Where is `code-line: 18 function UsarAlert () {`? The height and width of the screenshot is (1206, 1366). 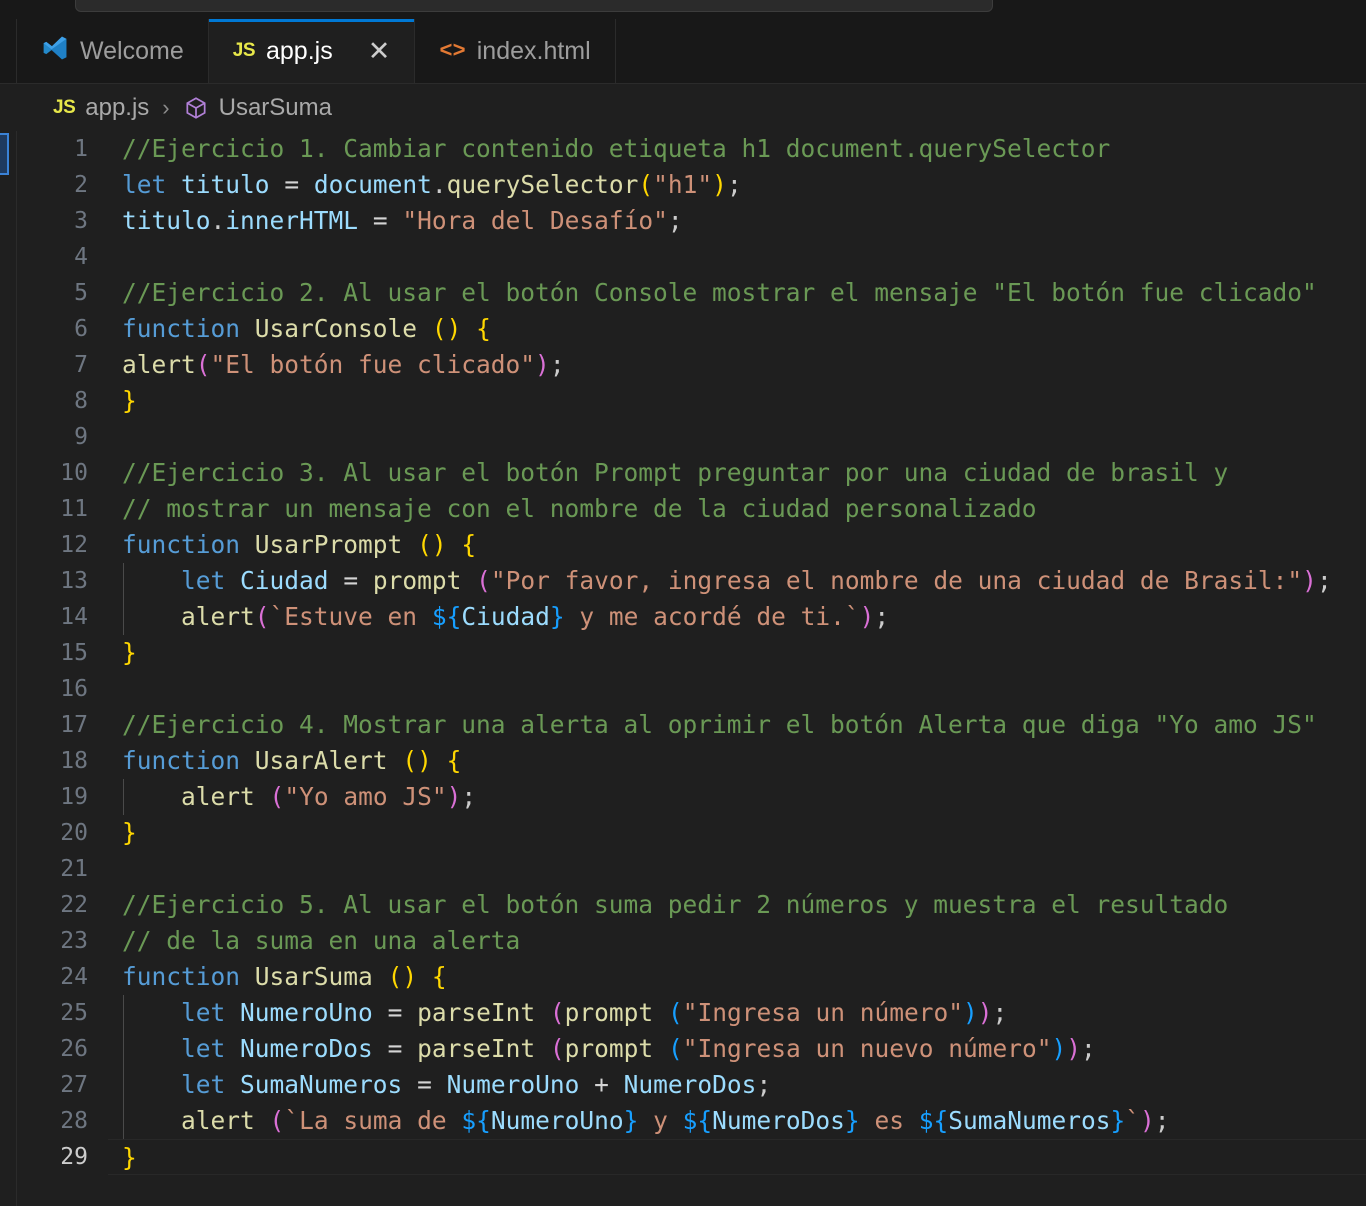
code-line: 18 function UsarAlert () { is located at coordinates (692, 761).